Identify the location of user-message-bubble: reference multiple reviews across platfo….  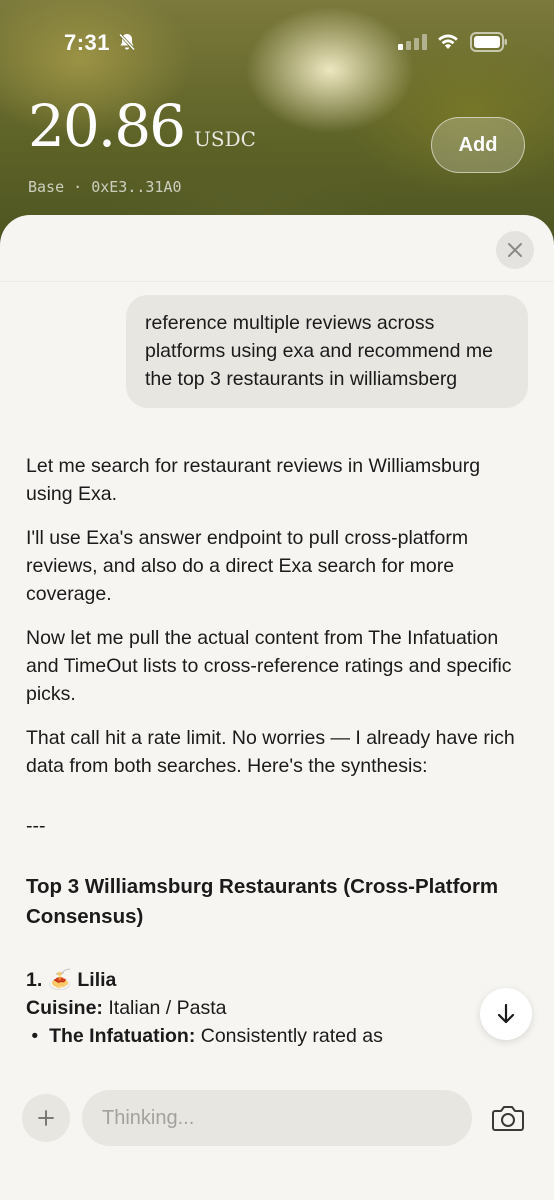
(327, 351).